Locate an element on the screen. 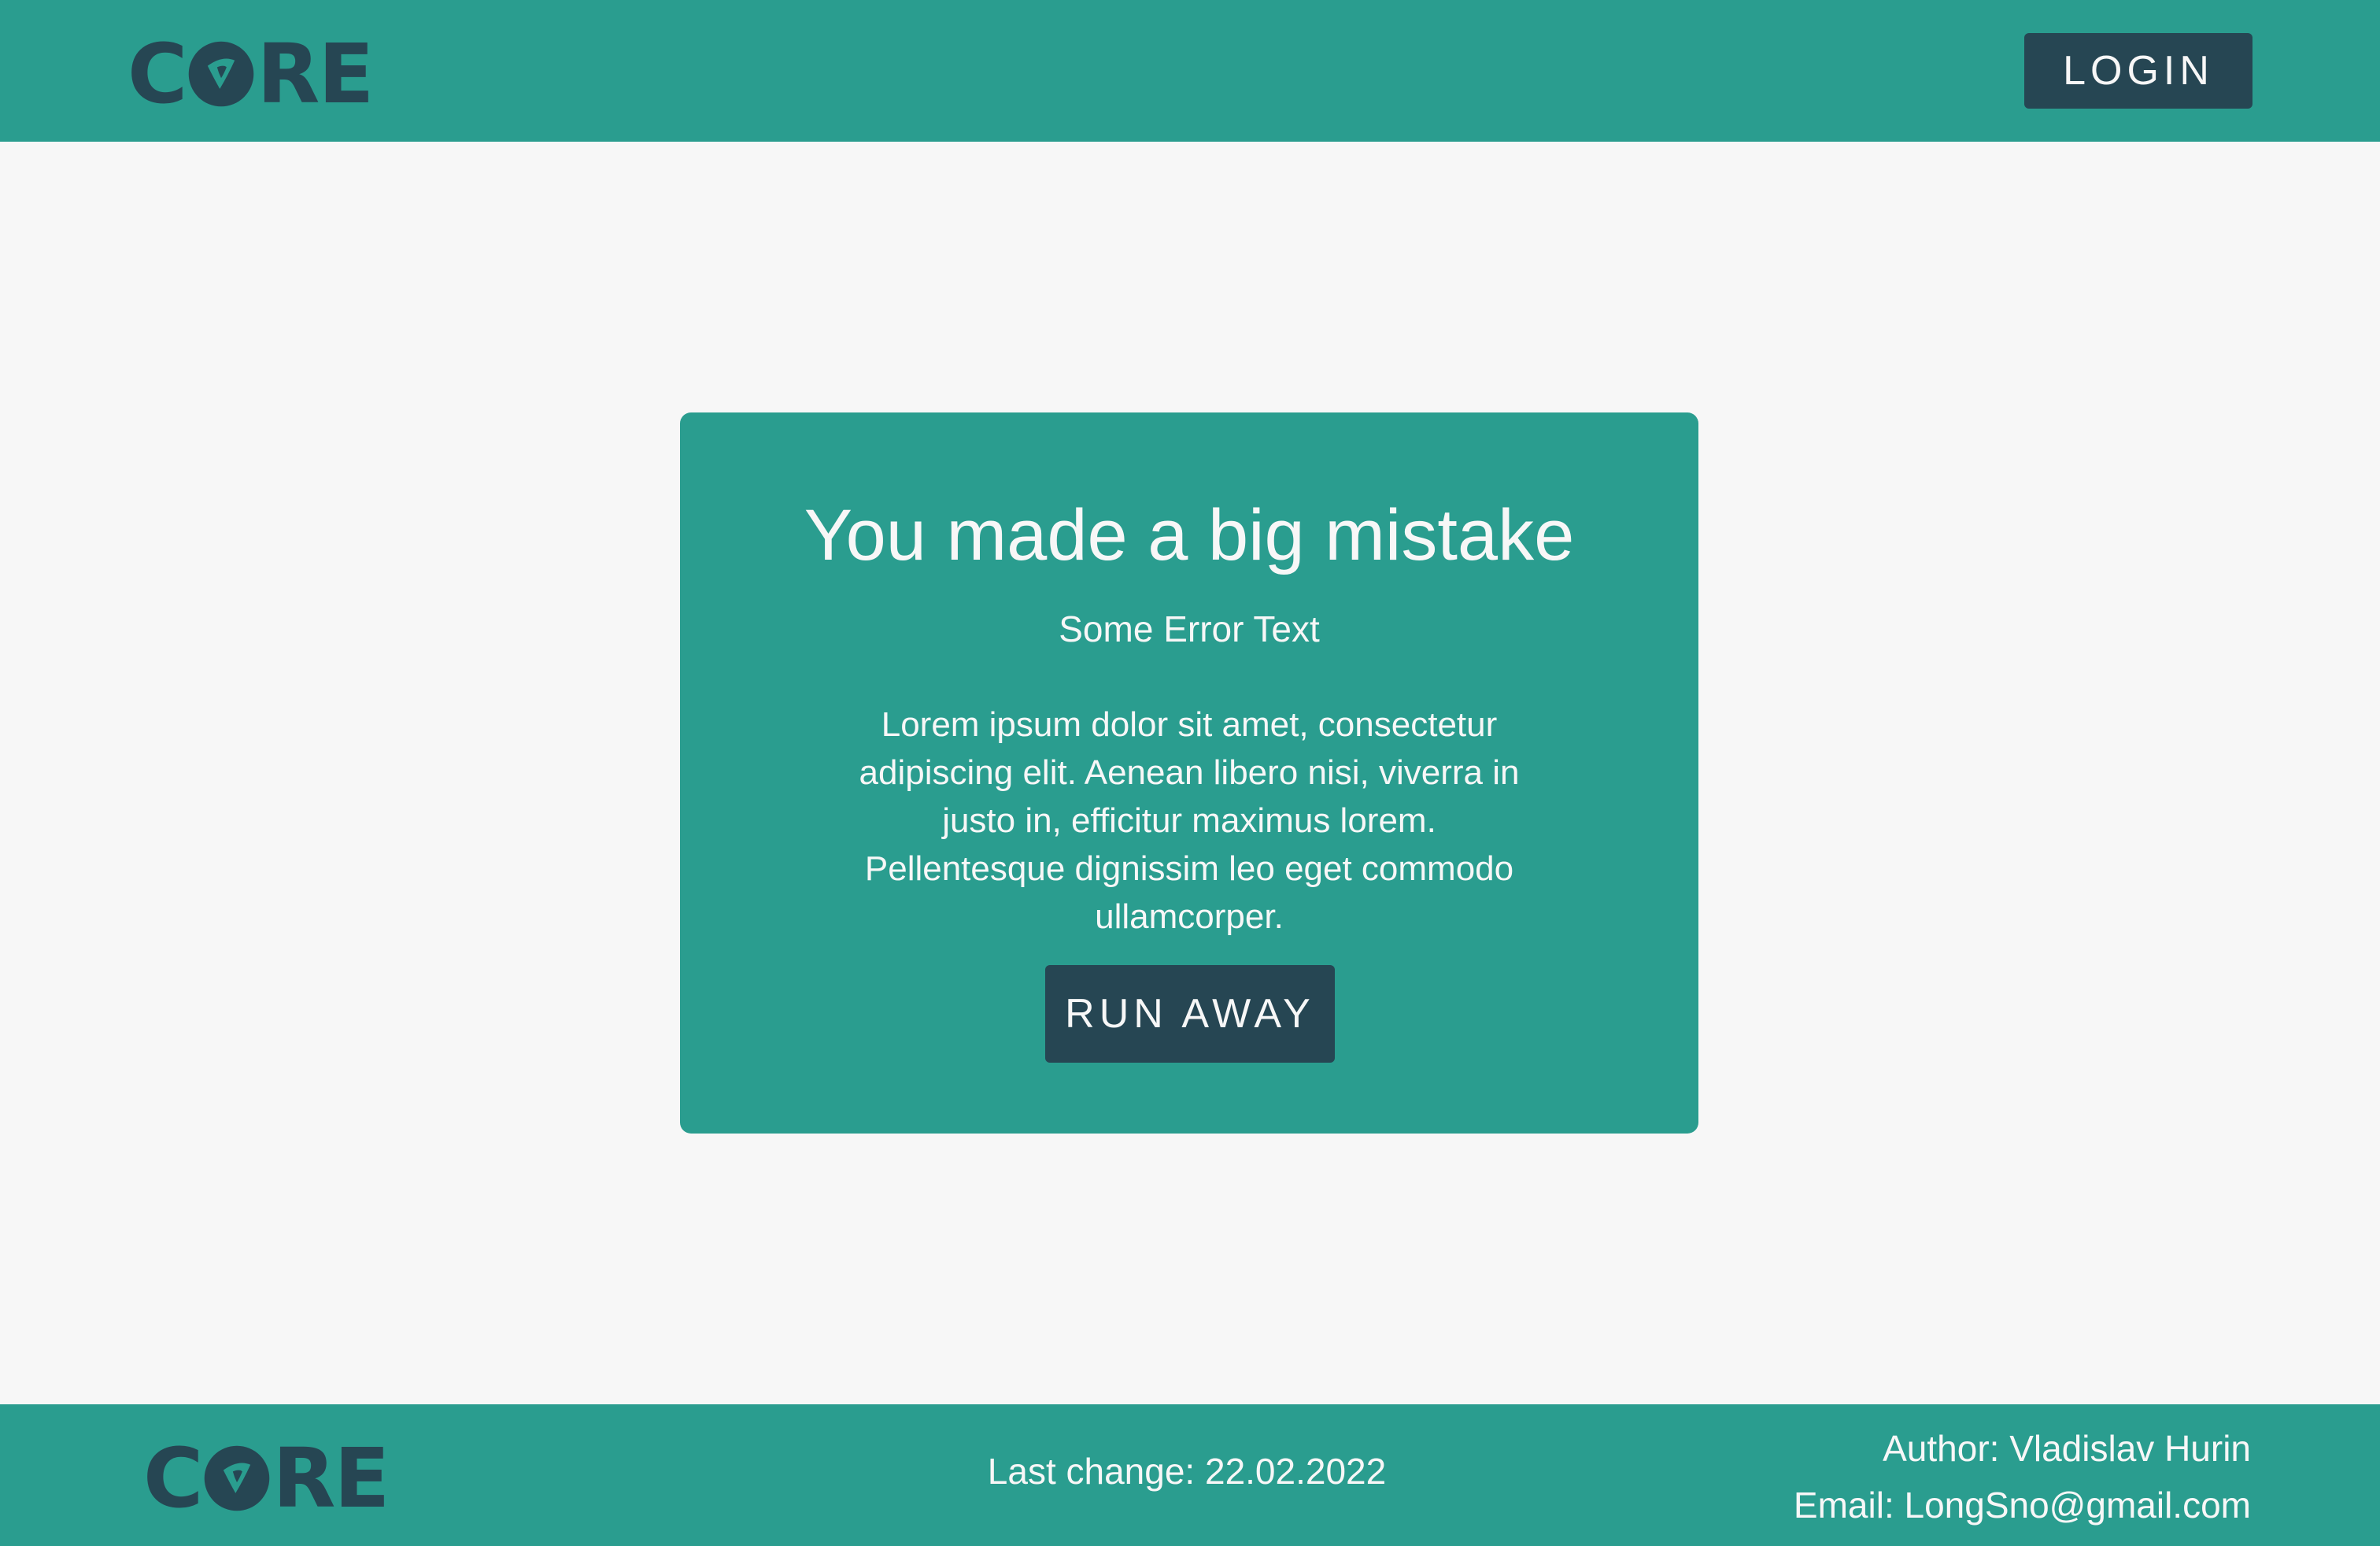 Image resolution: width=2380 pixels, height=1546 pixels. site-header: C RE LOGIN is located at coordinates (1190, 71).